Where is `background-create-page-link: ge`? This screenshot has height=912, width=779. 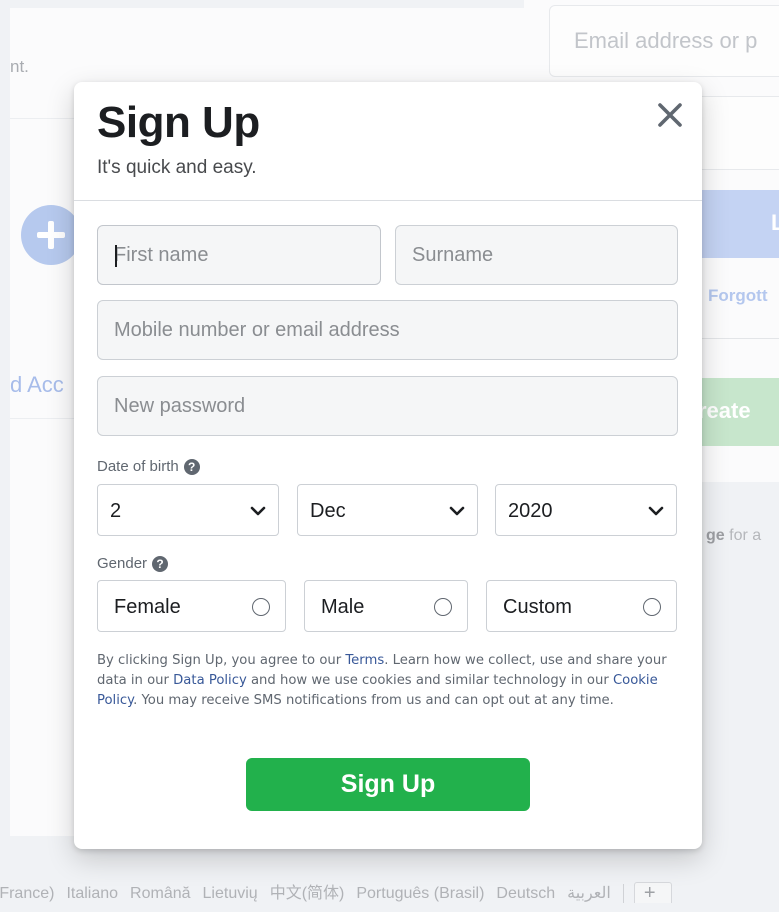
background-create-page-link: ge is located at coordinates (715, 535).